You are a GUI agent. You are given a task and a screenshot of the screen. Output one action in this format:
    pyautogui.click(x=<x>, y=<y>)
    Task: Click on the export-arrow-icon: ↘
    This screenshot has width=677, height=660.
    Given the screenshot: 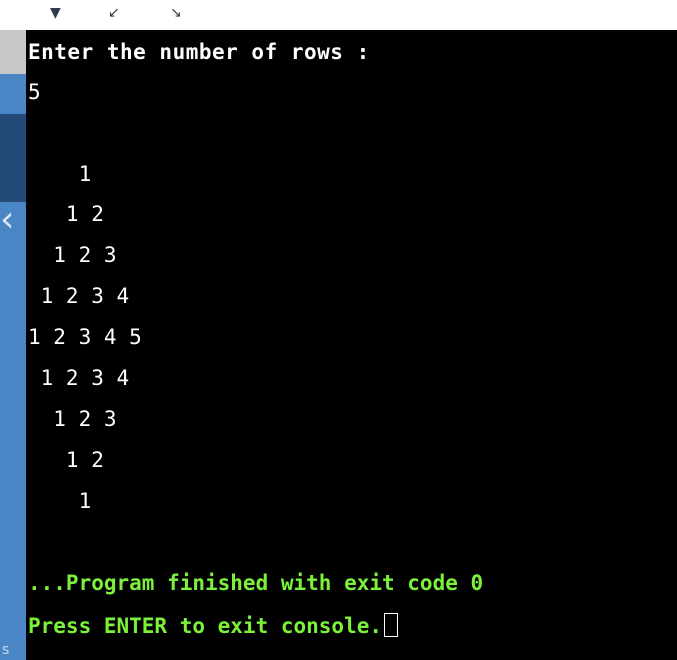 What is the action you would take?
    pyautogui.click(x=176, y=13)
    